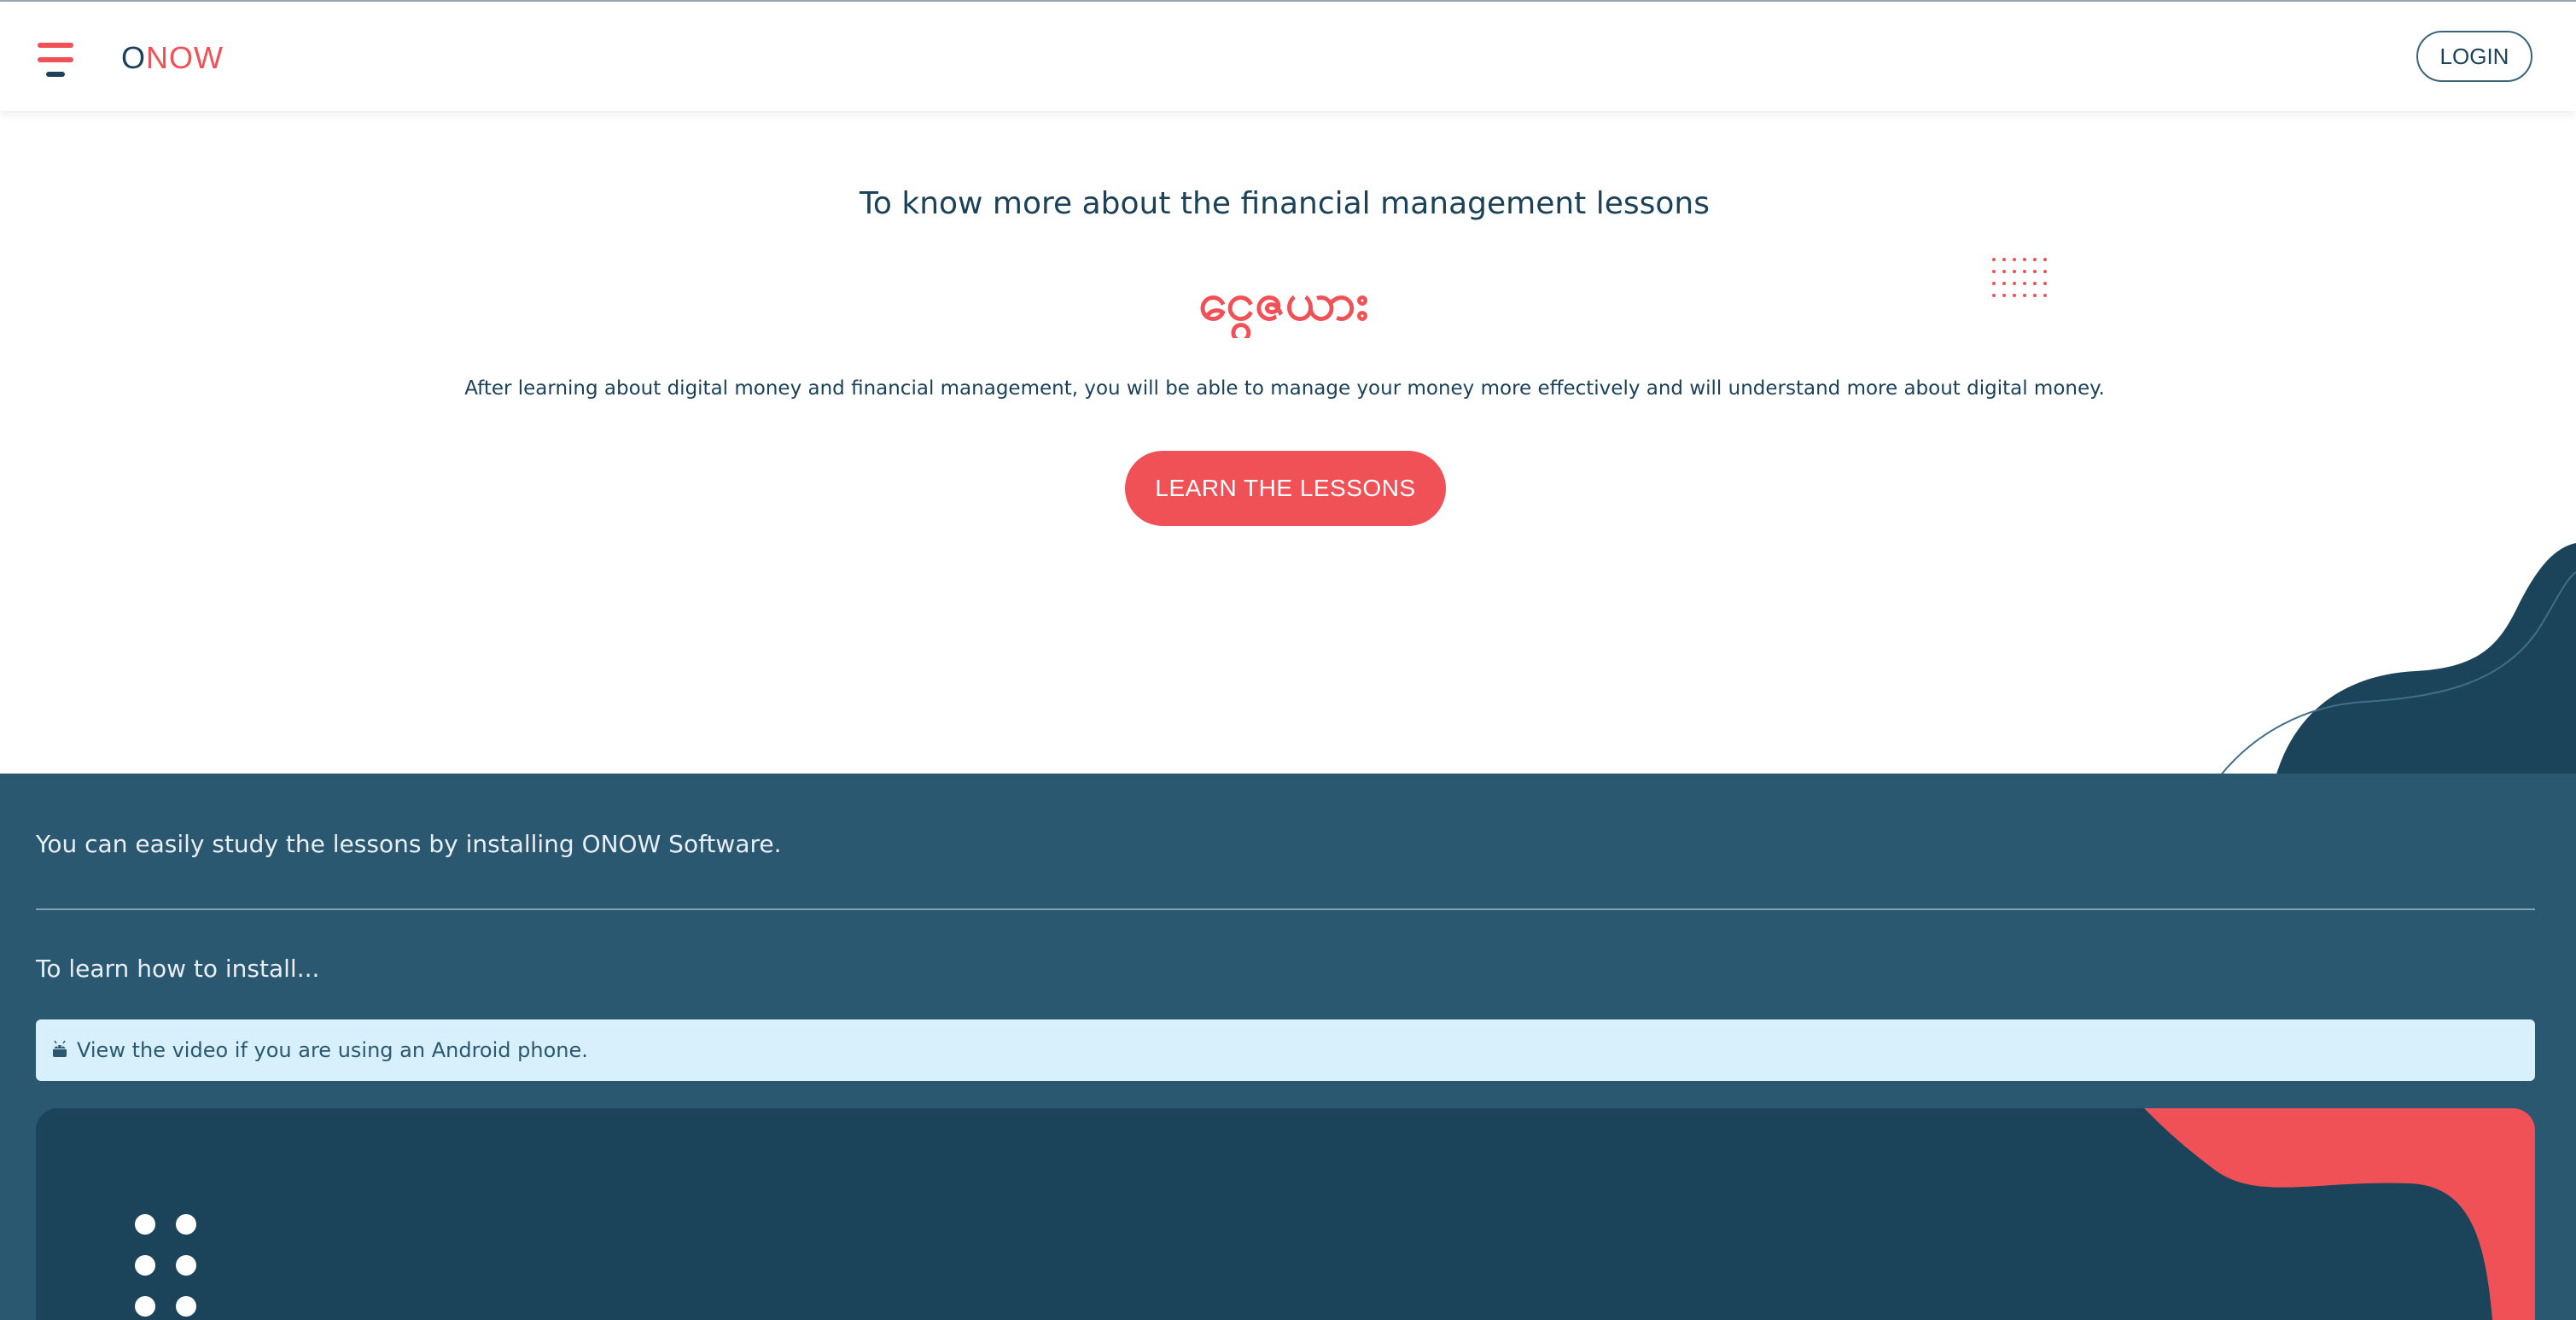  I want to click on learn-the-lessons-button: LEARN THE LESSONS, so click(1285, 488).